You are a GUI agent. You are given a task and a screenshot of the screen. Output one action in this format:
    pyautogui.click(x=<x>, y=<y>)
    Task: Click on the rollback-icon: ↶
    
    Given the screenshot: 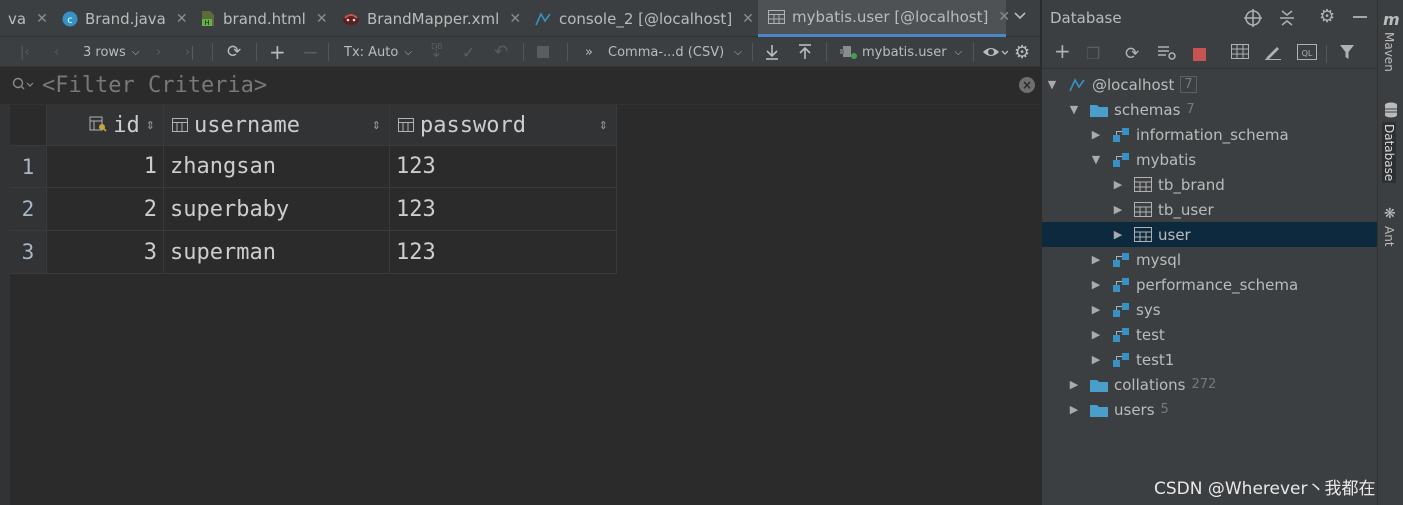 What is the action you would take?
    pyautogui.click(x=501, y=52)
    